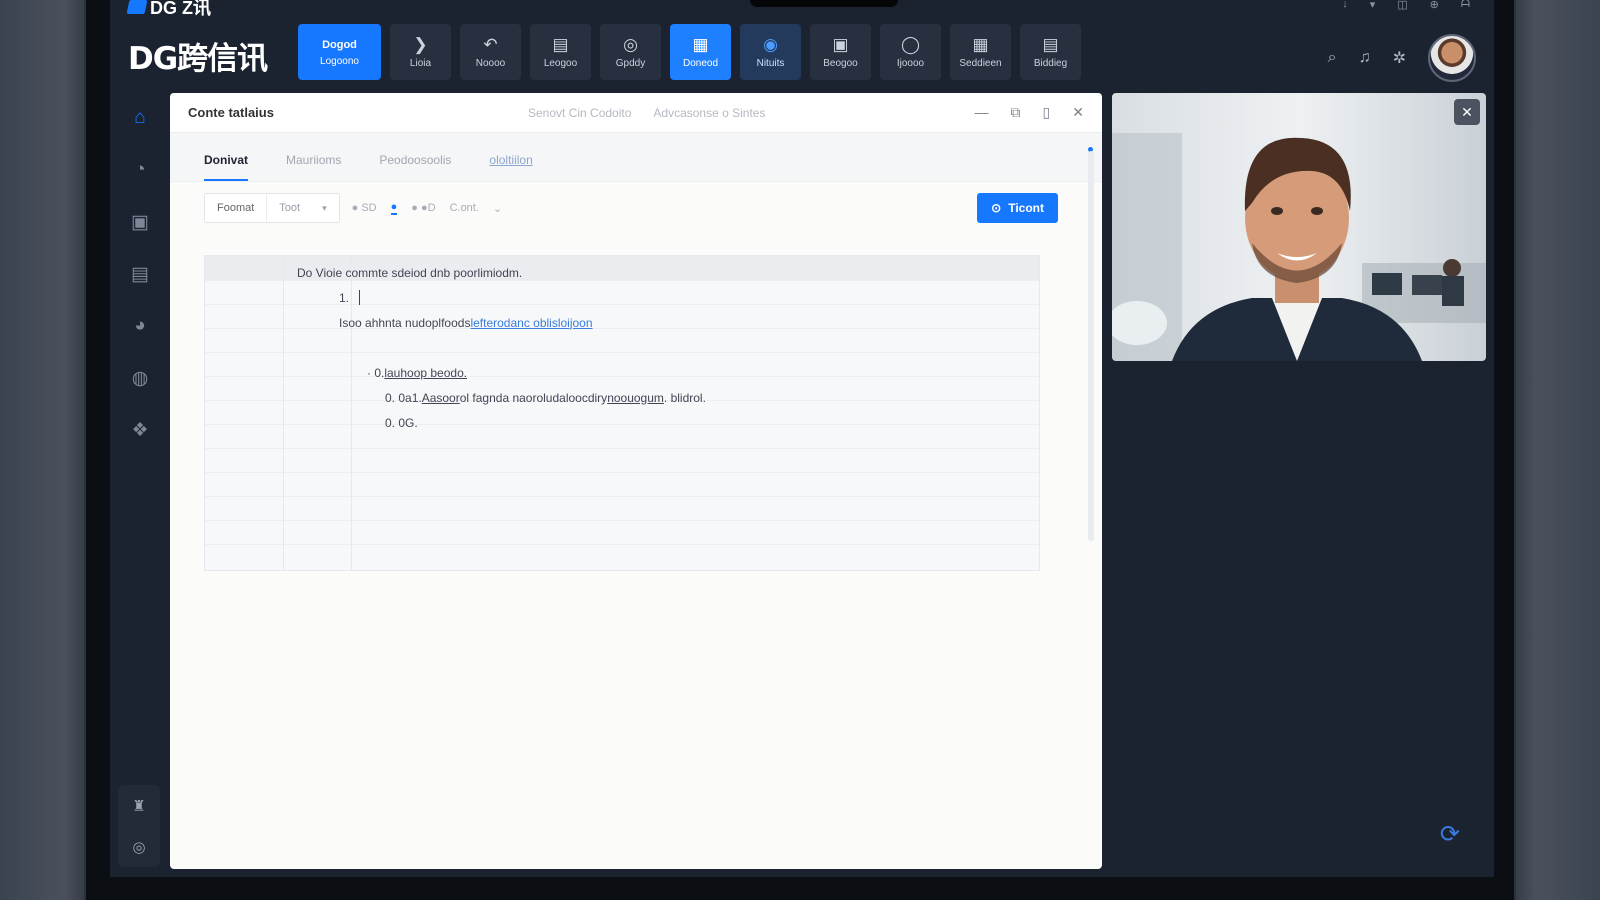 The width and height of the screenshot is (1600, 900). I want to click on pin-tool: ●, so click(394, 208).